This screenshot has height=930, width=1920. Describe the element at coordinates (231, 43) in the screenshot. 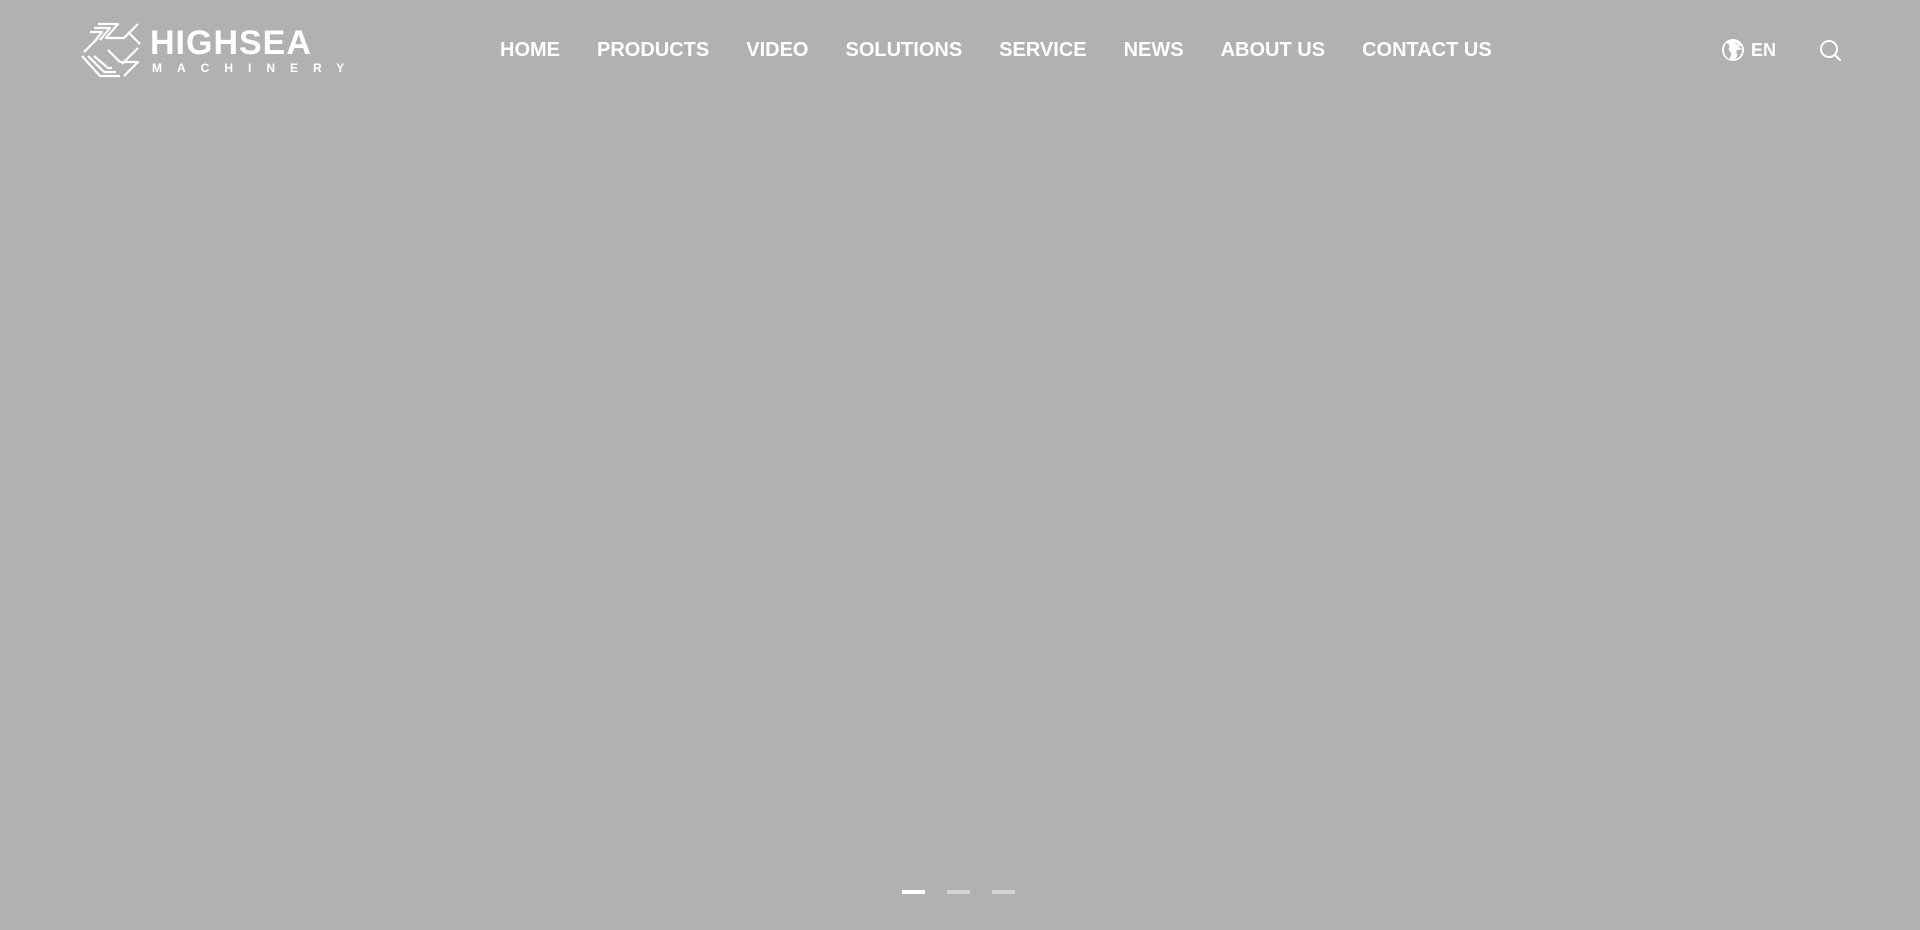

I see `logo-wordmark: HIGHSEA` at that location.